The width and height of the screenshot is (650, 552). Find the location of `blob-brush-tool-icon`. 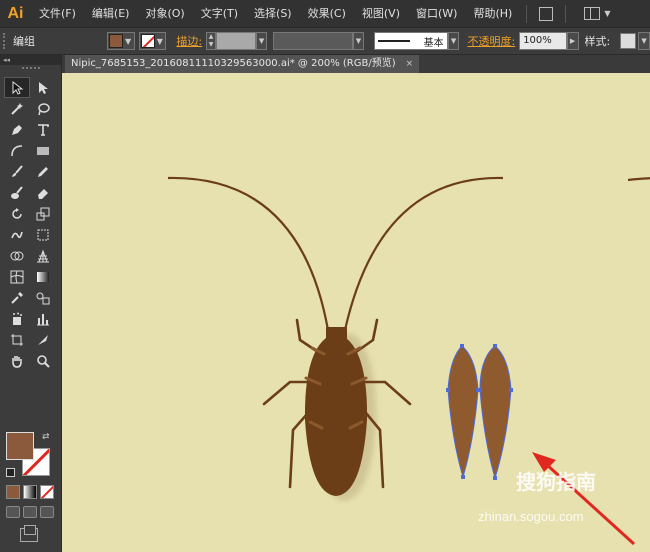

blob-brush-tool-icon is located at coordinates (17, 192).